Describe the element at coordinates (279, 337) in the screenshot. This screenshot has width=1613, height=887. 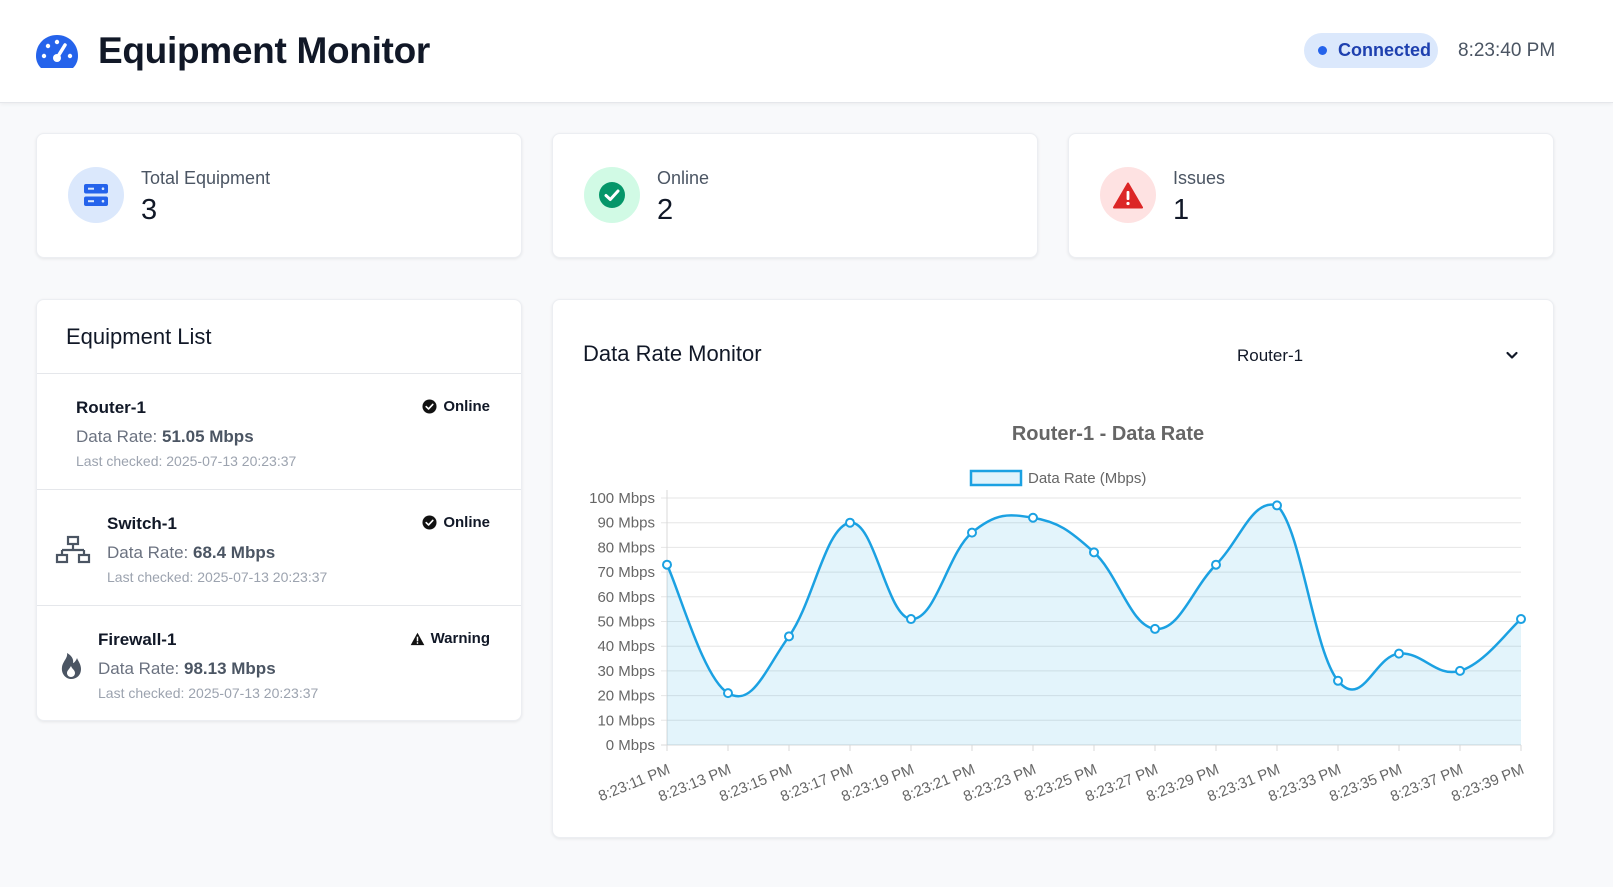
I see `equipment-list-header: Equipment List` at that location.